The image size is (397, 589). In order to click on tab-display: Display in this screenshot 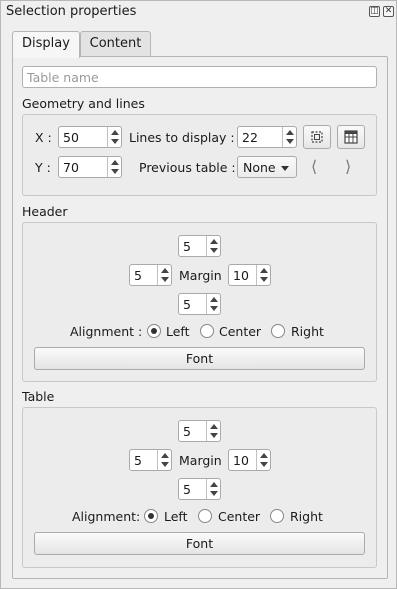, I will do `click(46, 44)`.